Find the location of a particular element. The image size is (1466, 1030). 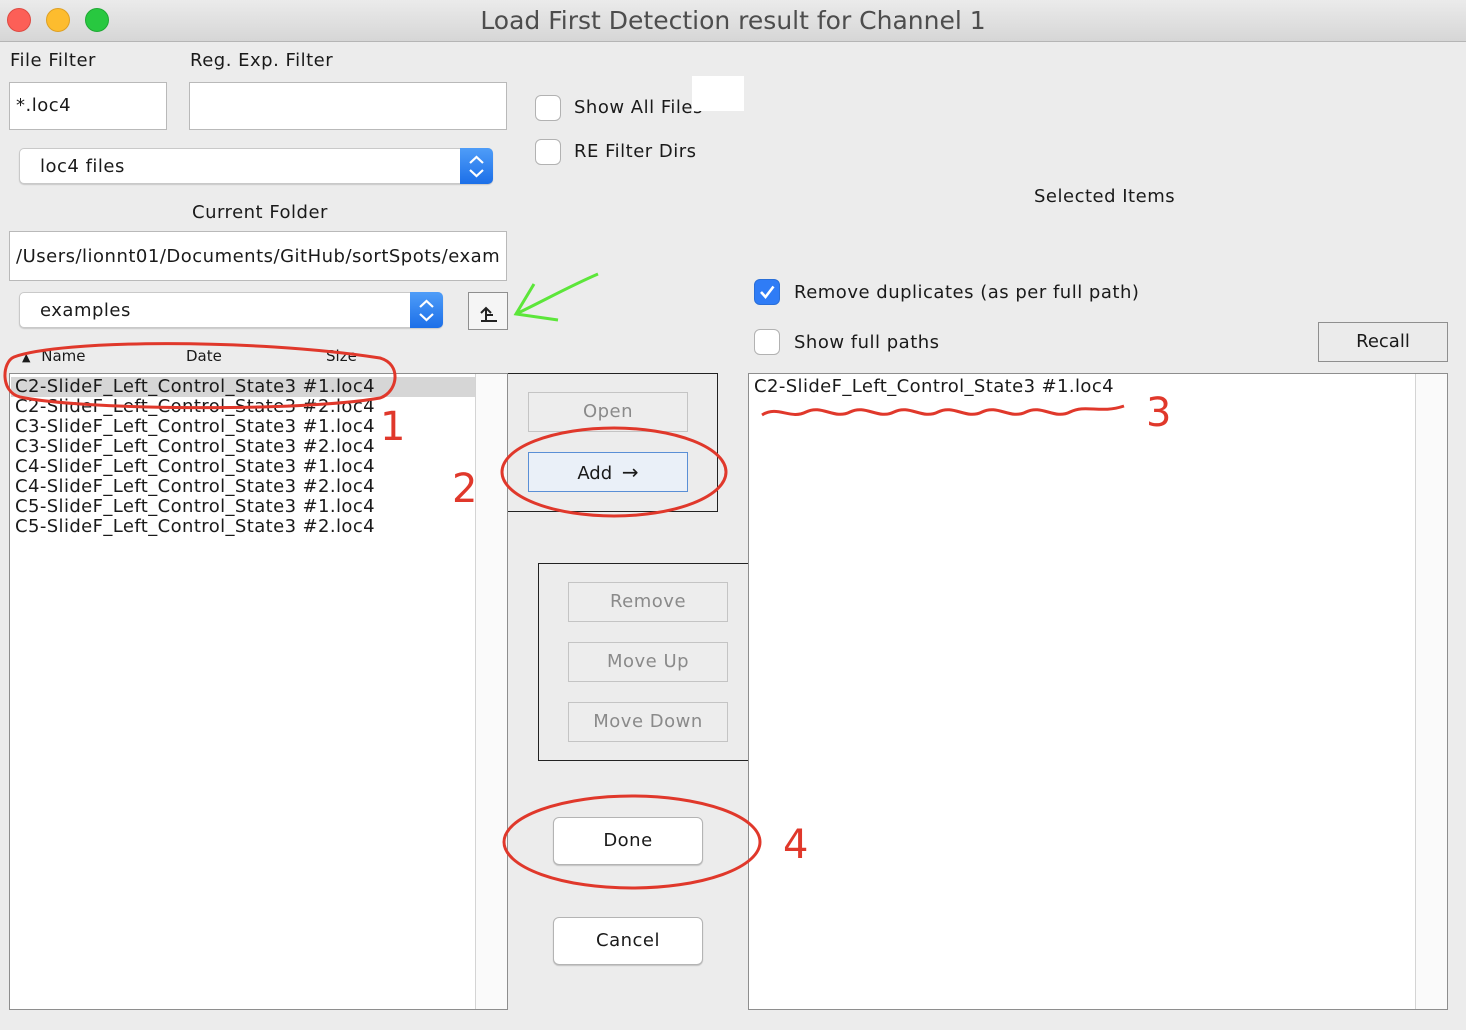

re-filter-dirs-checkbox is located at coordinates (548, 152).